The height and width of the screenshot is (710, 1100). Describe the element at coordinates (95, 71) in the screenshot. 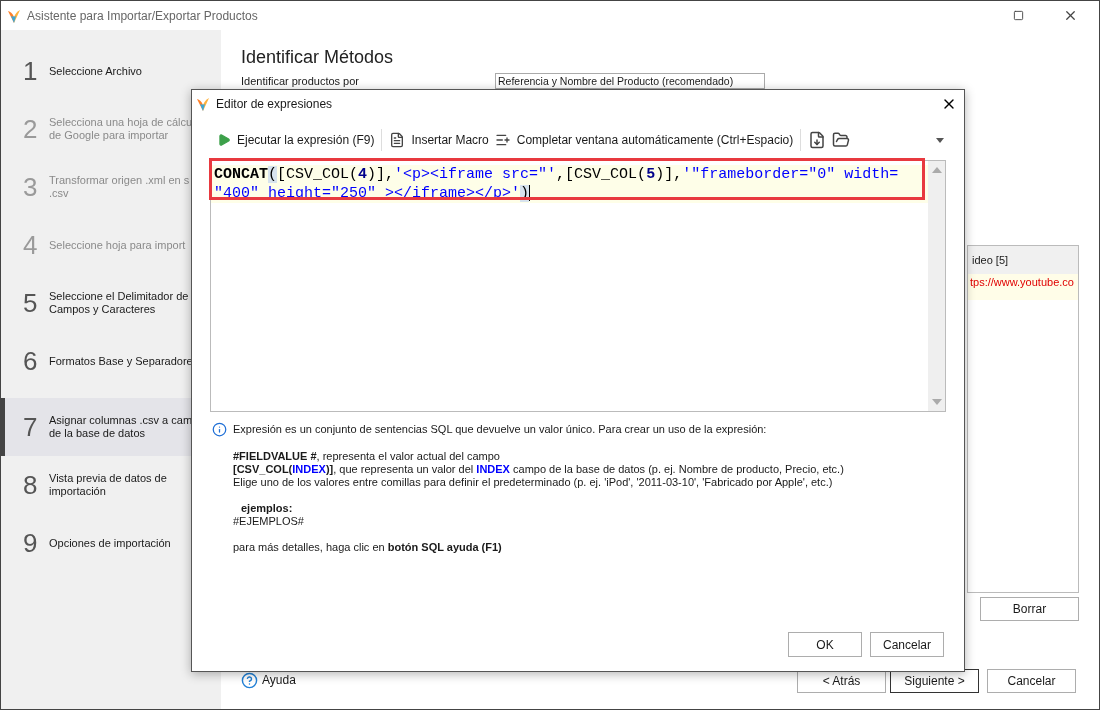

I see `step-label: Seleccione Archivo` at that location.